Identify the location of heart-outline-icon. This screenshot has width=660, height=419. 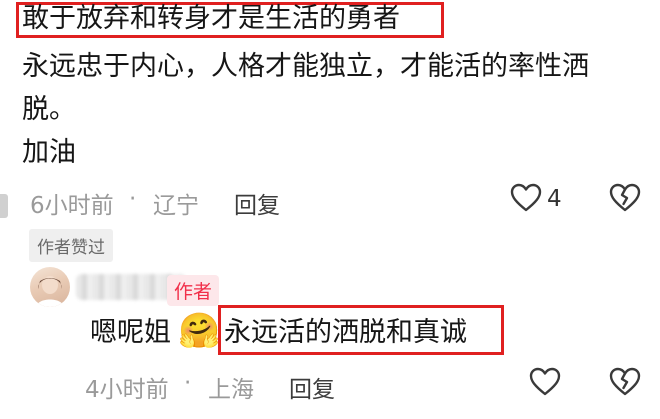
(526, 198).